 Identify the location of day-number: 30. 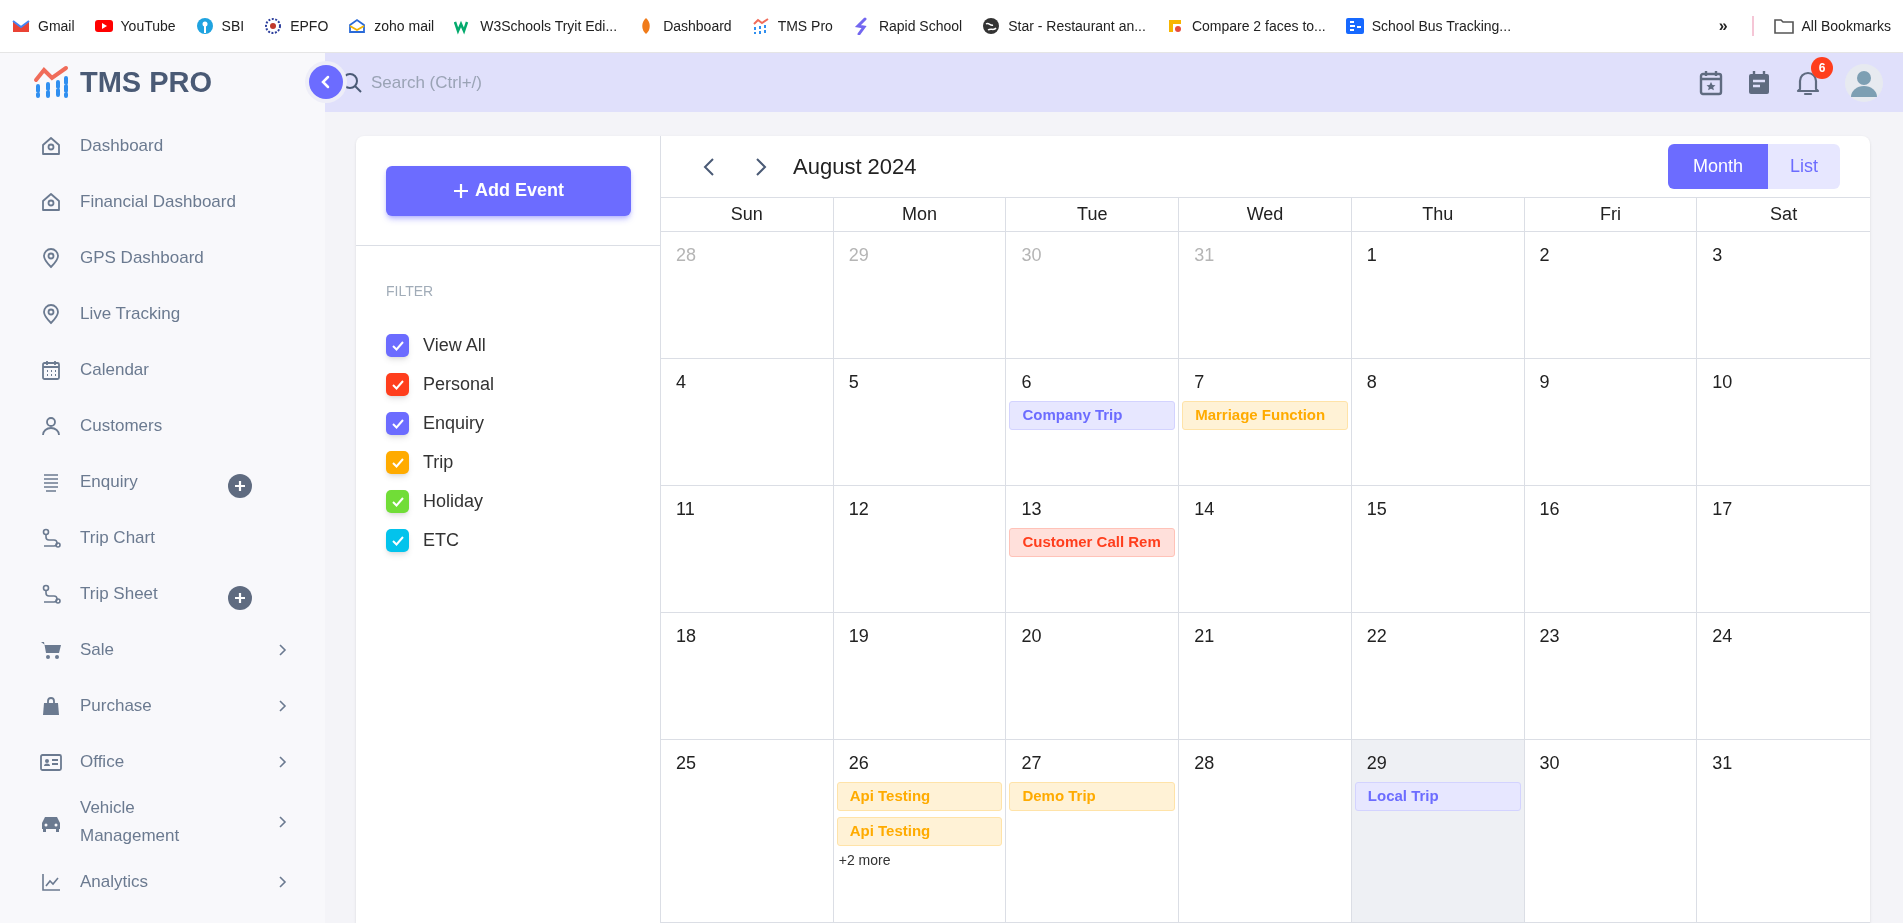
(1549, 763).